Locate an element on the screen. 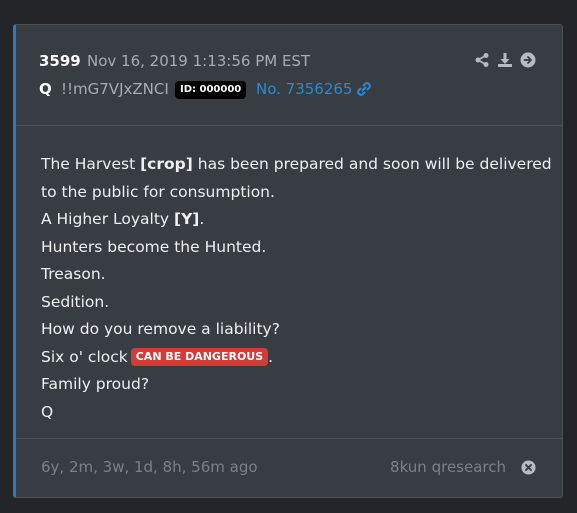 The height and width of the screenshot is (513, 577). id-badge: ID: 000000 is located at coordinates (211, 90).